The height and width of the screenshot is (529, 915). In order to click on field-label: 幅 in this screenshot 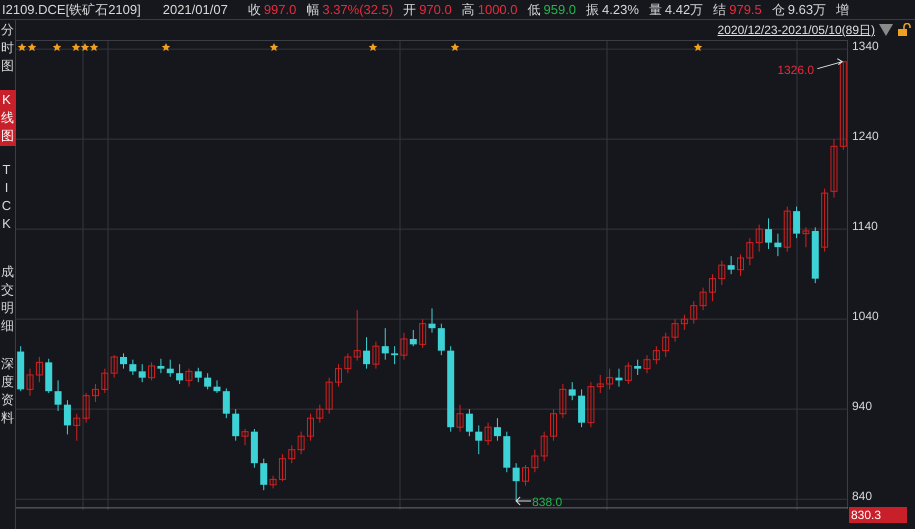, I will do `click(313, 9)`.